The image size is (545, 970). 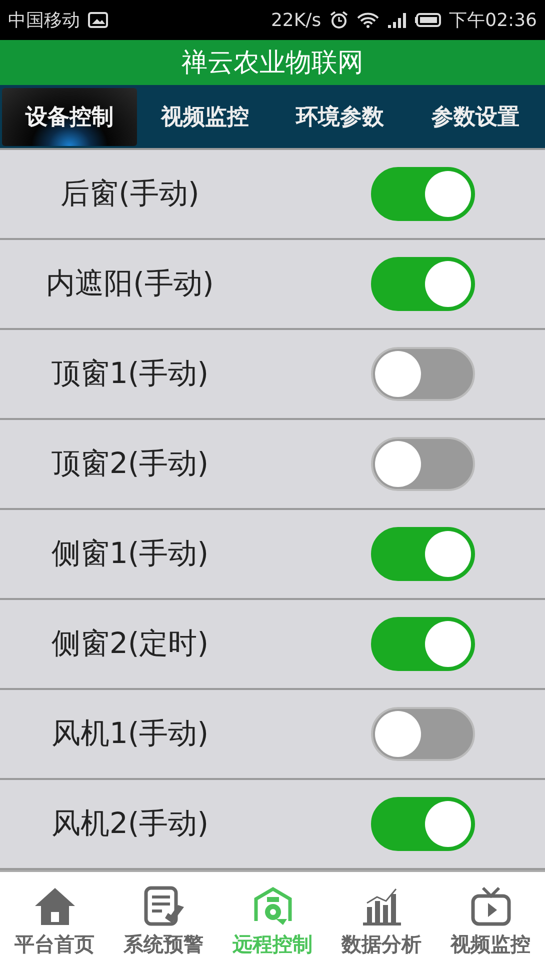 What do you see at coordinates (44, 20) in the screenshot?
I see `carrier-name: 中国移动` at bounding box center [44, 20].